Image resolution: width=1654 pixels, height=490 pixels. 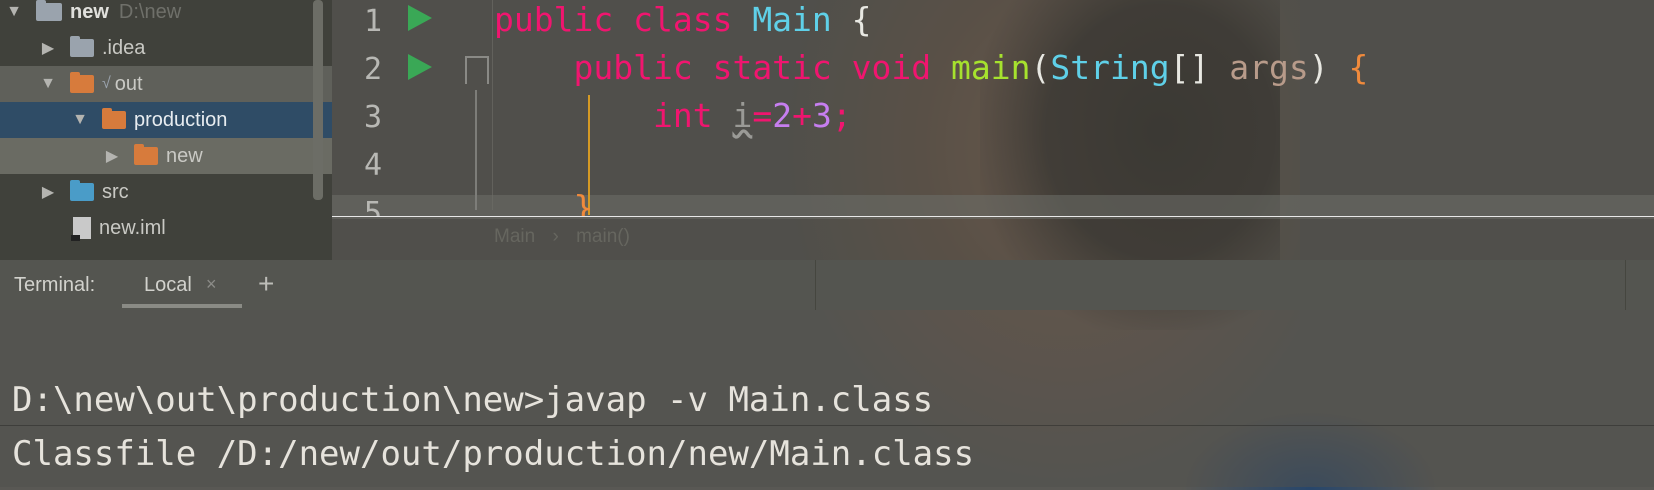 I want to click on tree-item-idea: ▶ .idea, so click(x=166, y=48).